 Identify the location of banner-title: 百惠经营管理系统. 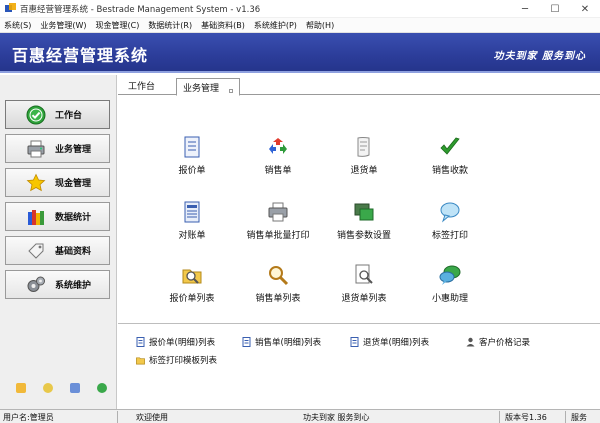
(80, 55).